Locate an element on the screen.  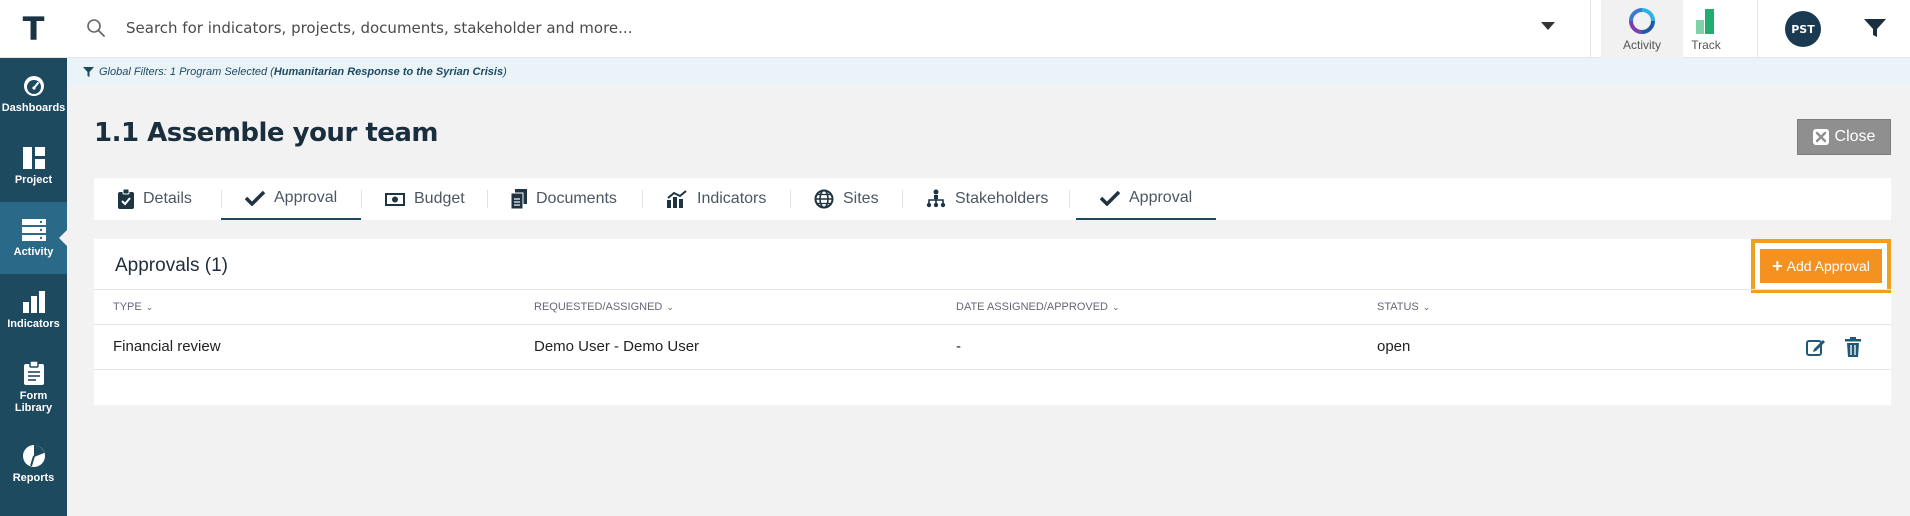
app-tab-label: Track is located at coordinates (1706, 45).